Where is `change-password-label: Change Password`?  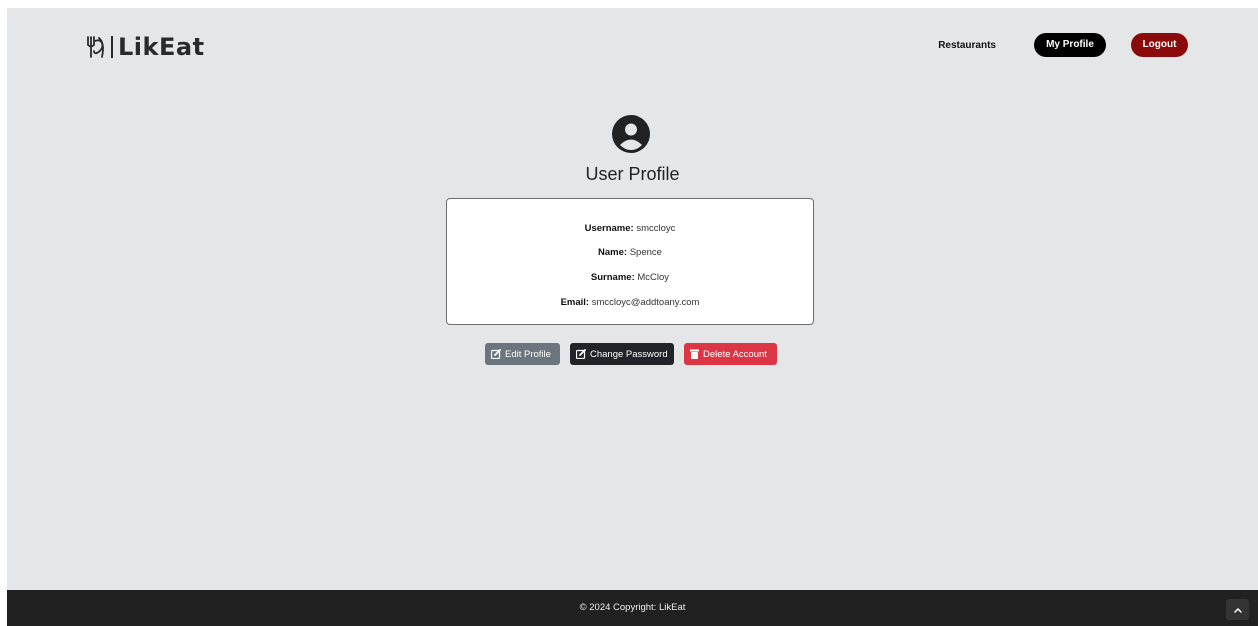
change-password-label: Change Password is located at coordinates (629, 354).